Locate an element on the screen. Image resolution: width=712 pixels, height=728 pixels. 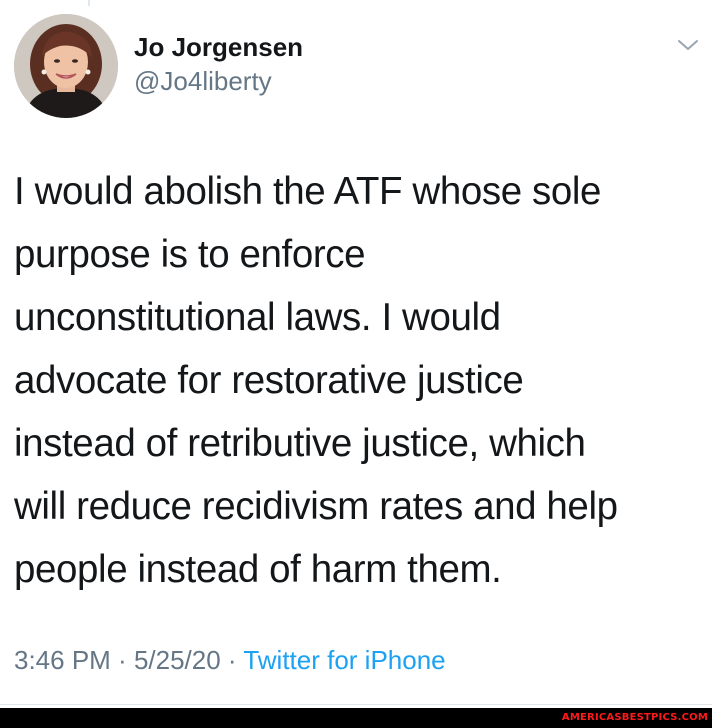
user-info: Jo Jorgensen @Jo4liberty is located at coordinates (218, 64).